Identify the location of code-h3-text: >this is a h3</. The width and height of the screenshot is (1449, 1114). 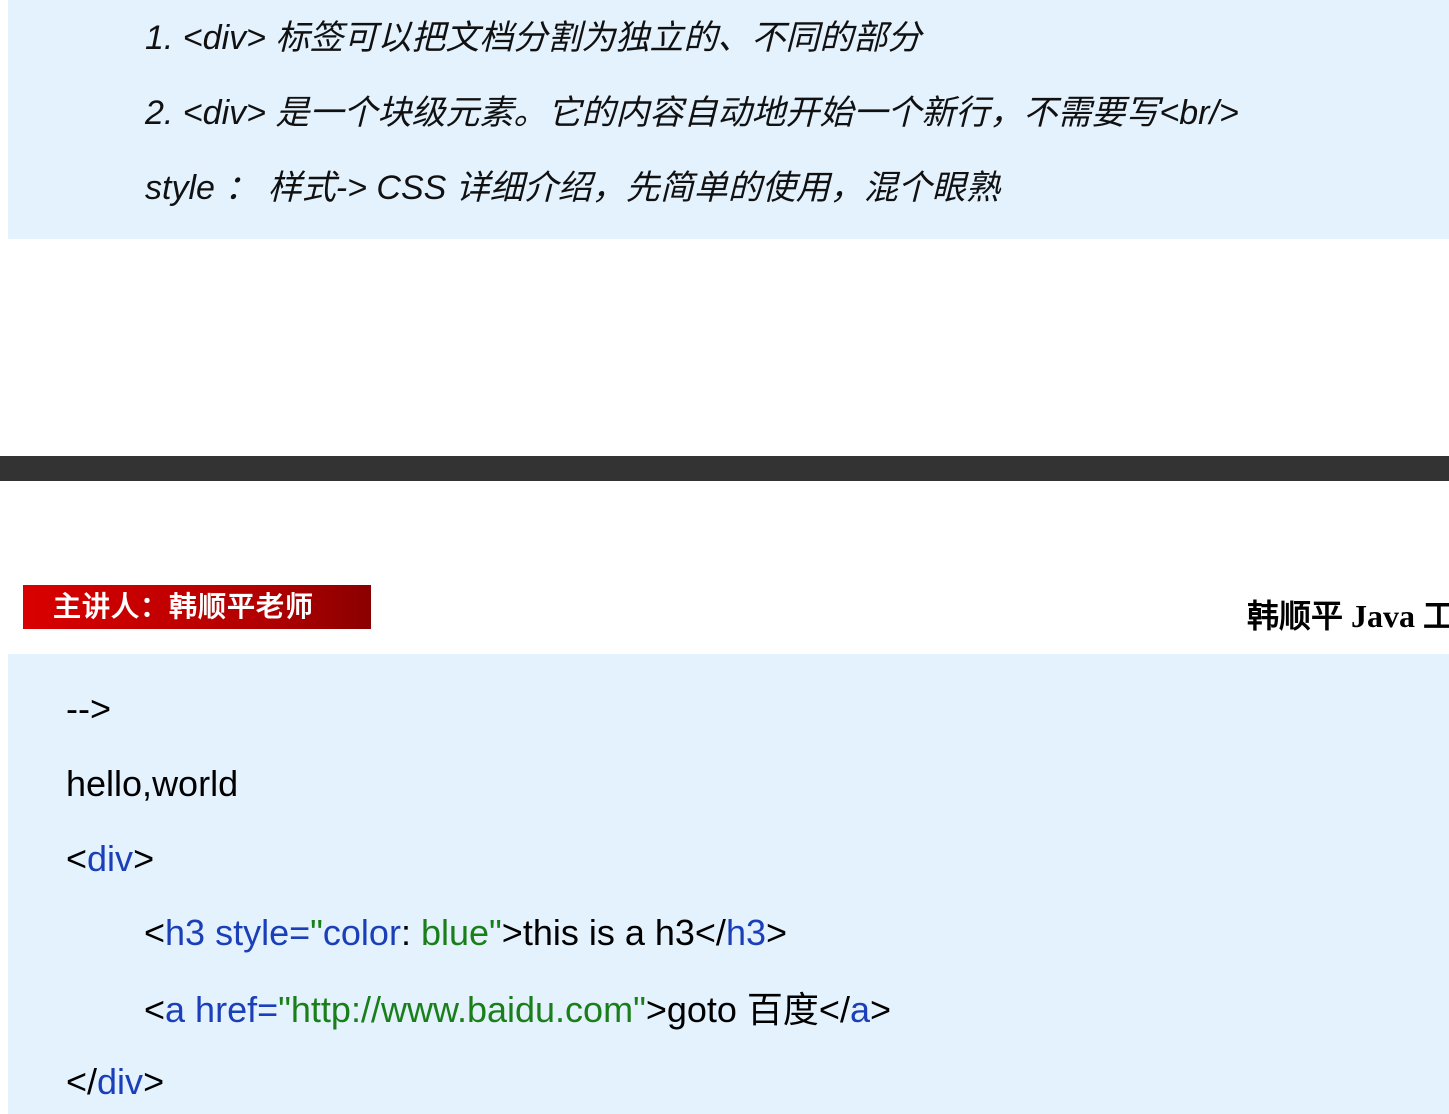
(613, 932).